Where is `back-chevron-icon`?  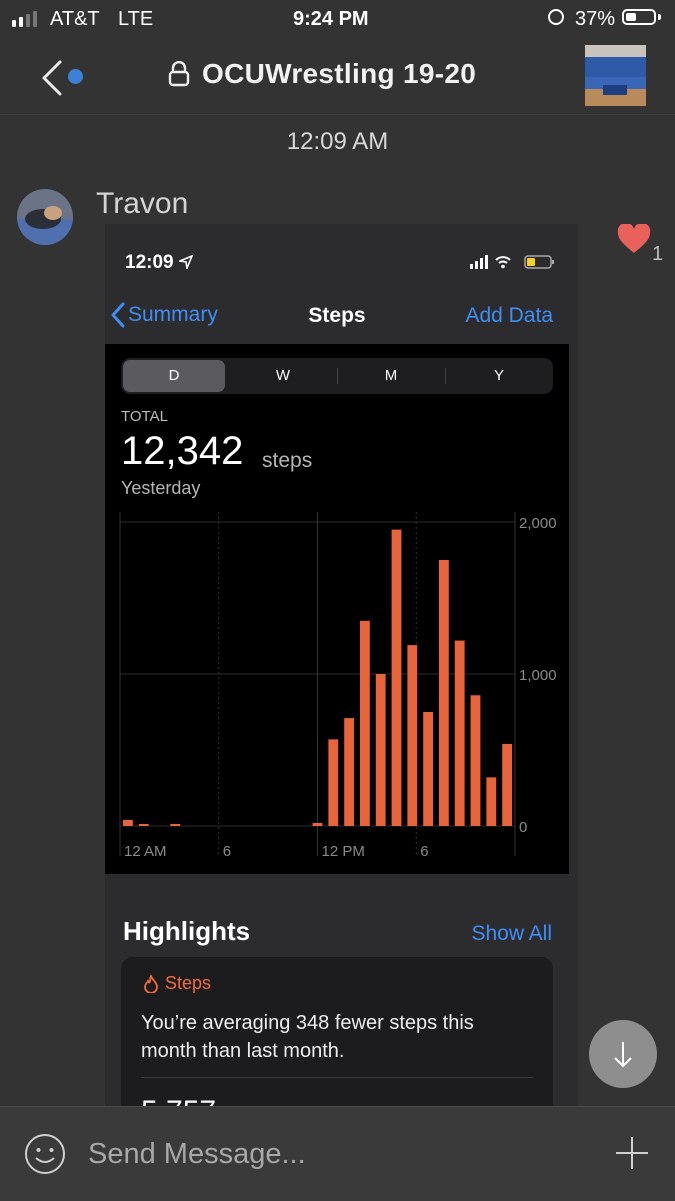
back-chevron-icon is located at coordinates (53, 78).